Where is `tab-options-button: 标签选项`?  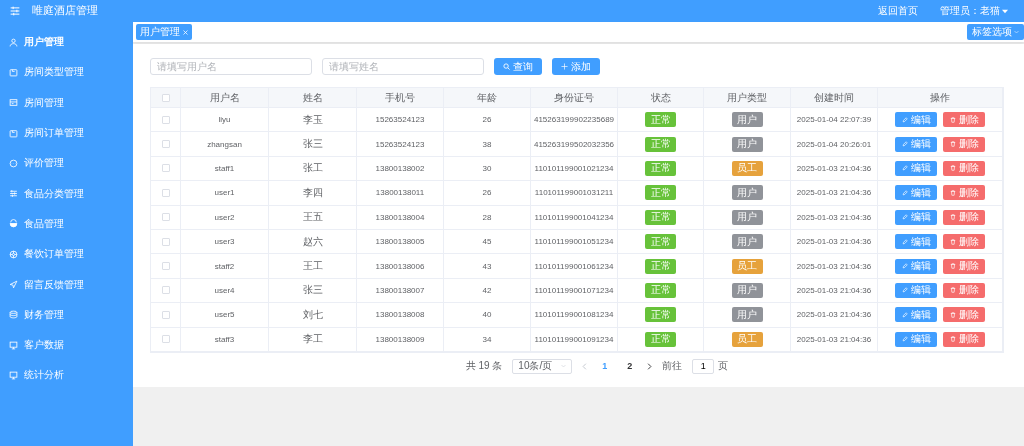
tab-options-button: 标签选项 is located at coordinates (995, 32).